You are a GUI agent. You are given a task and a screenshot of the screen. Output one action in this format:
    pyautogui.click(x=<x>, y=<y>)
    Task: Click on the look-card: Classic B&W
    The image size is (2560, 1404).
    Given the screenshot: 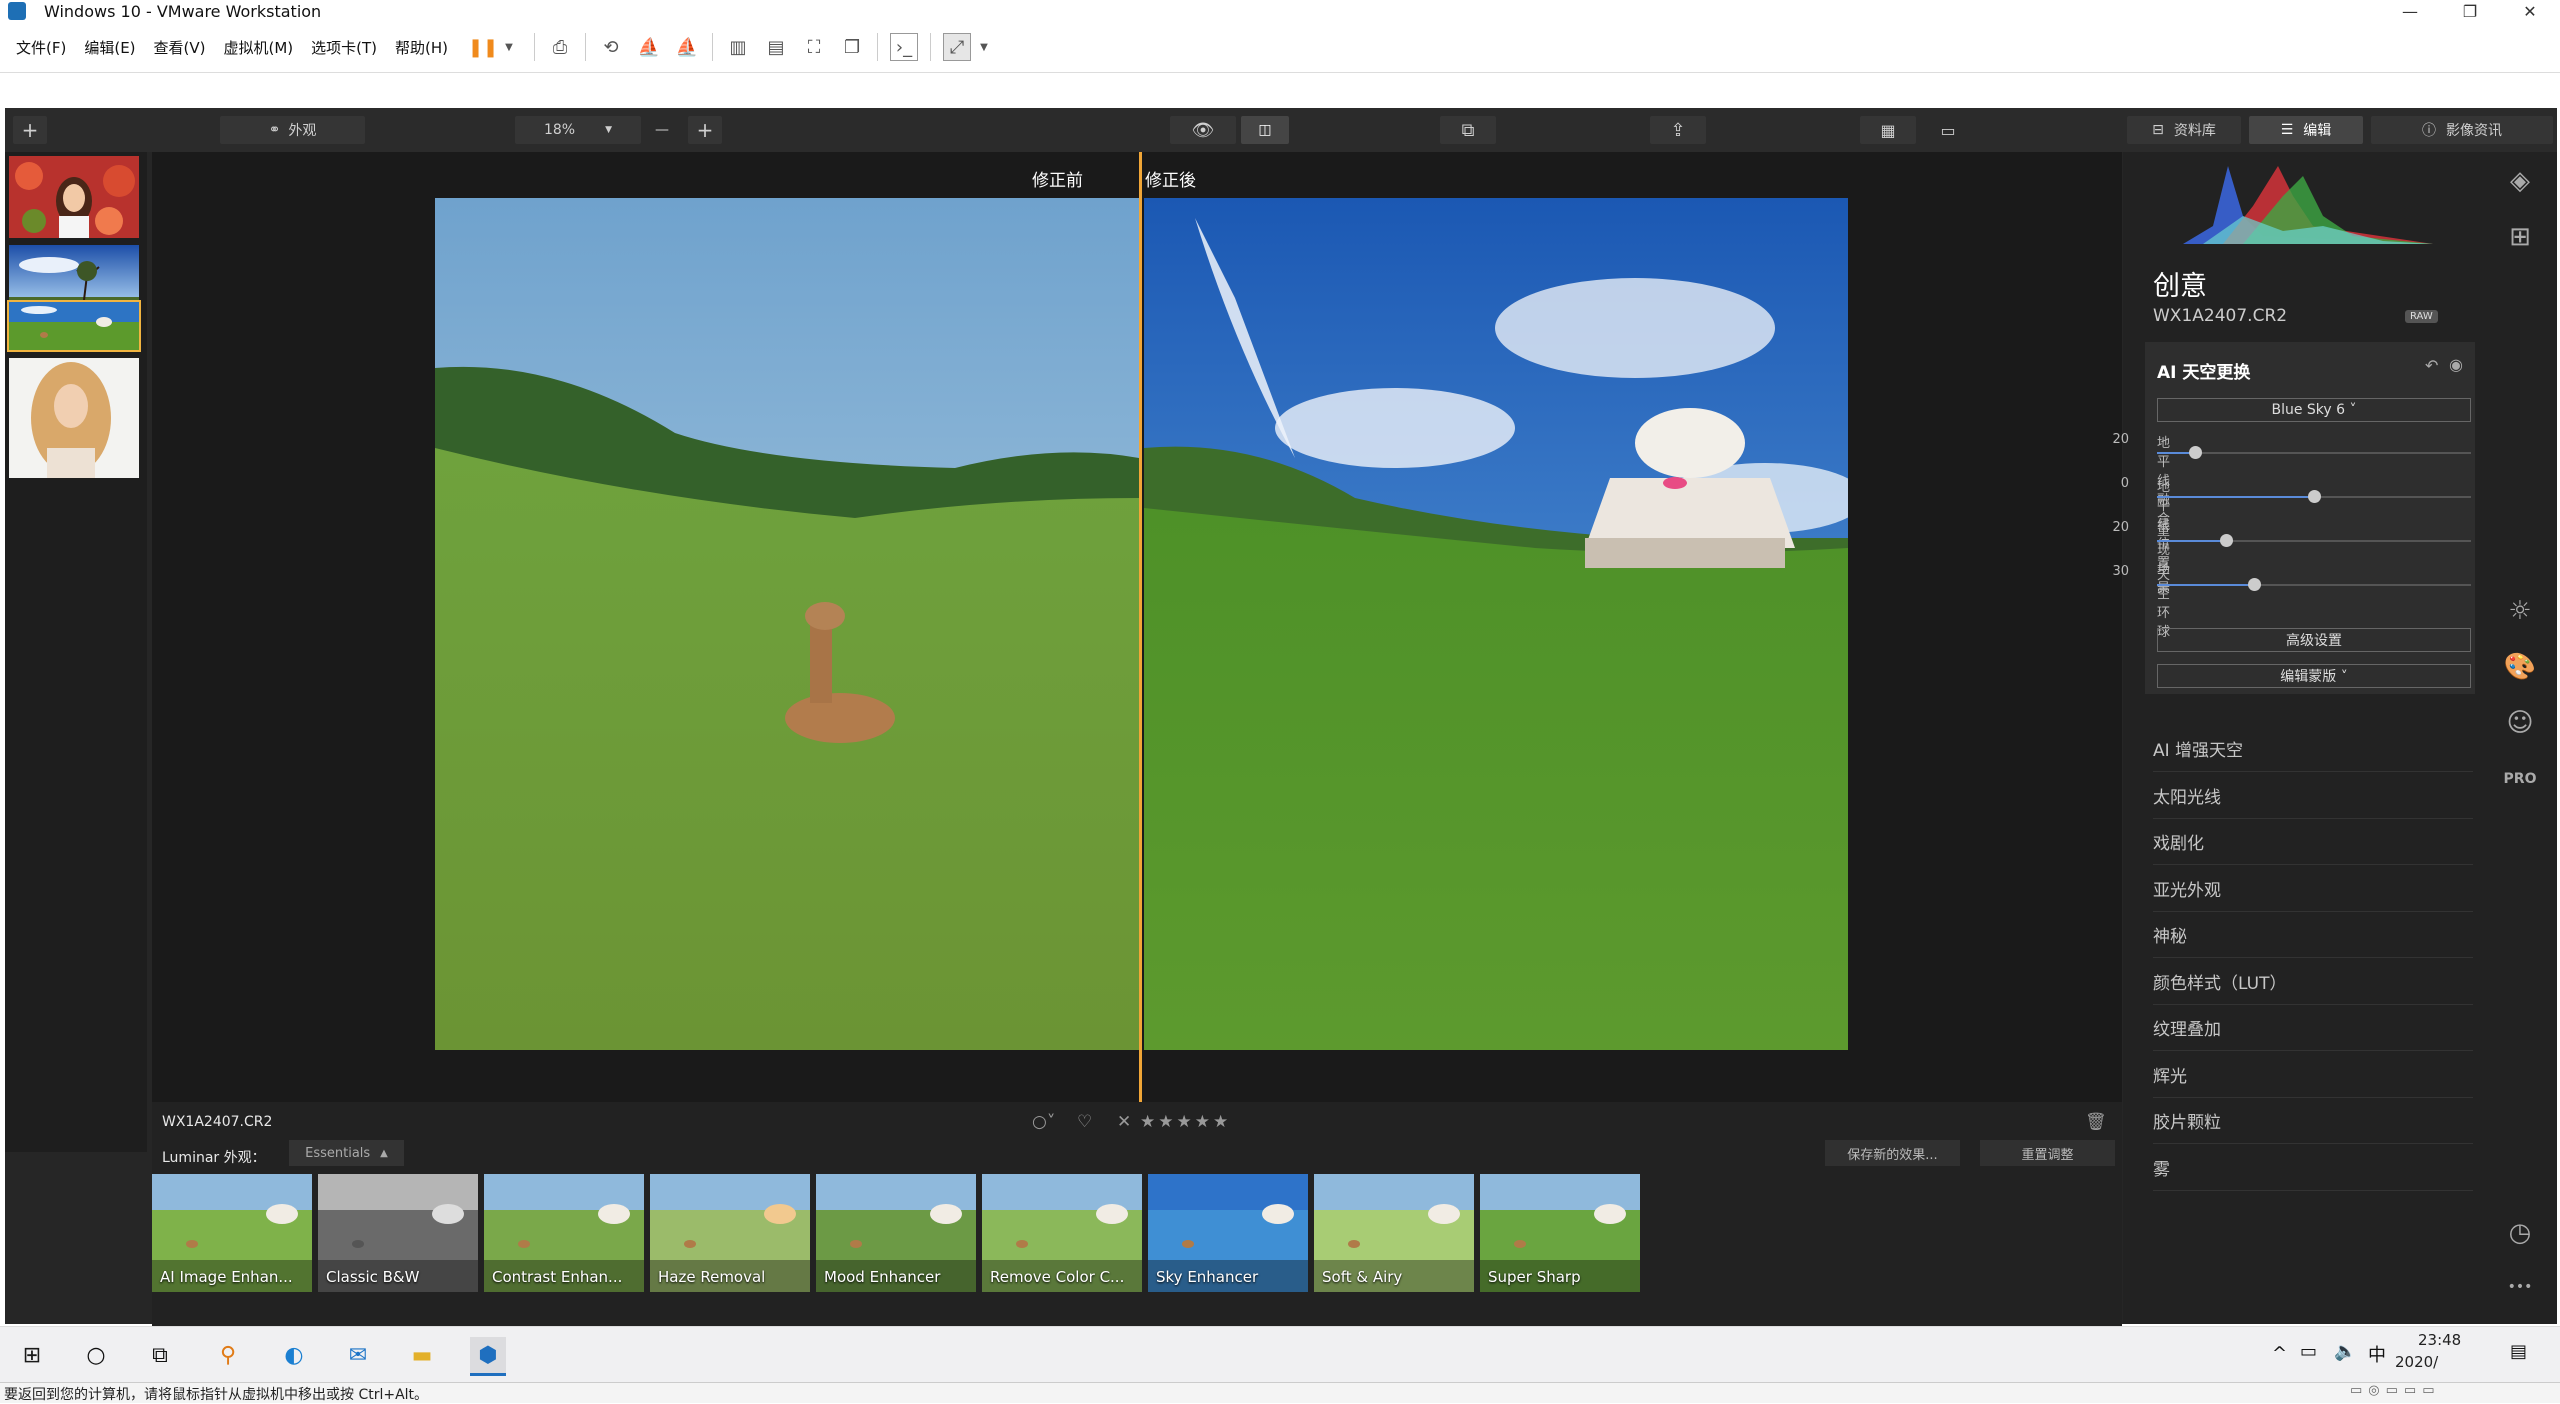 What is the action you would take?
    pyautogui.click(x=398, y=1233)
    